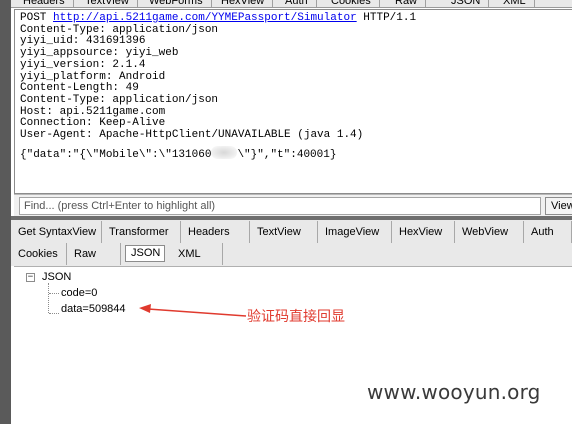 The width and height of the screenshot is (572, 424). I want to click on tab-cookies: Cookies, so click(39, 254).